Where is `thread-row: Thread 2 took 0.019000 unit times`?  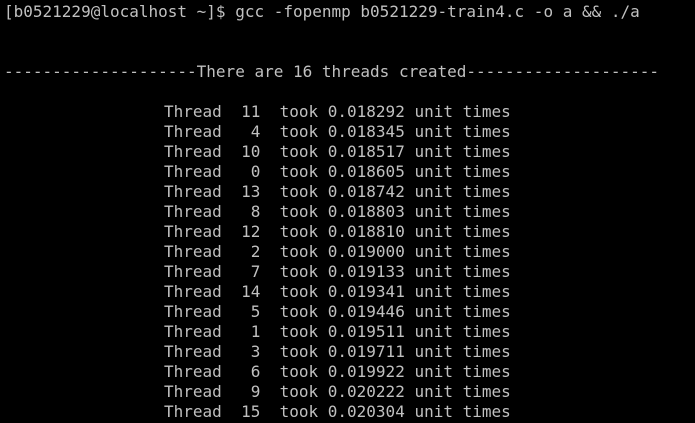
thread-row: Thread 2 took 0.019000 unit times is located at coordinates (337, 251).